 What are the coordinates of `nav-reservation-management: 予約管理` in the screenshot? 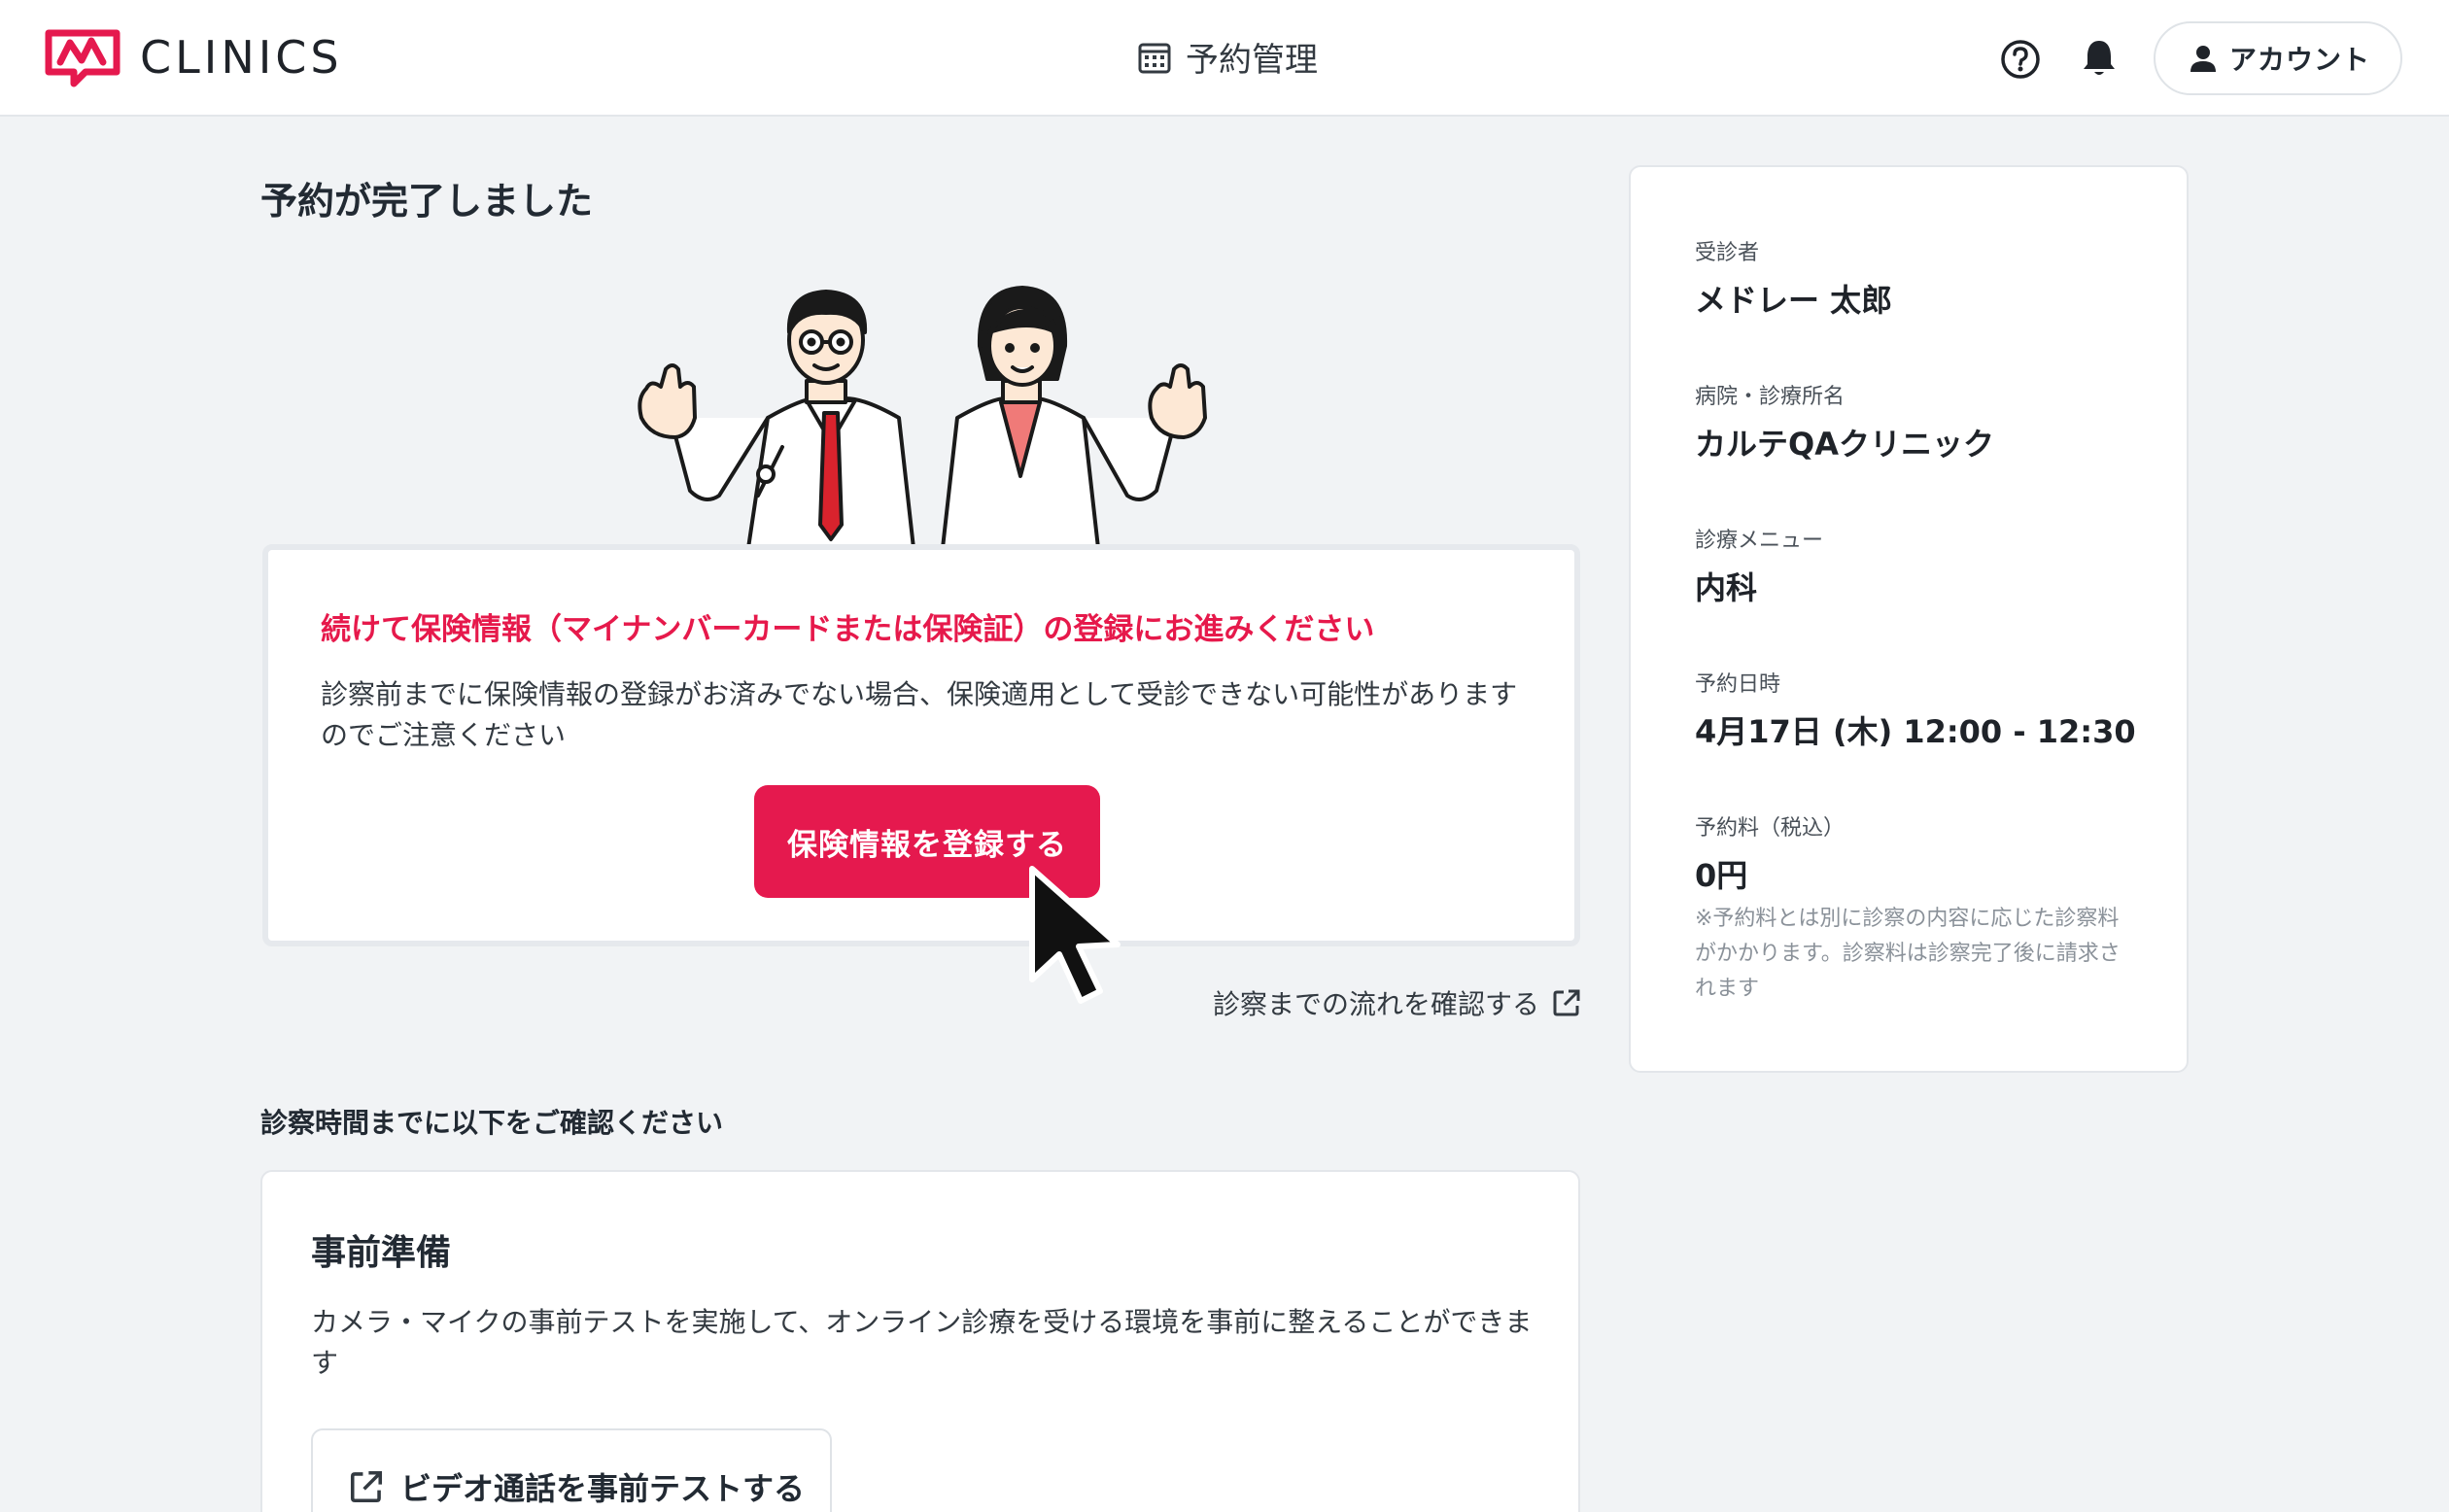 It's located at (1228, 57).